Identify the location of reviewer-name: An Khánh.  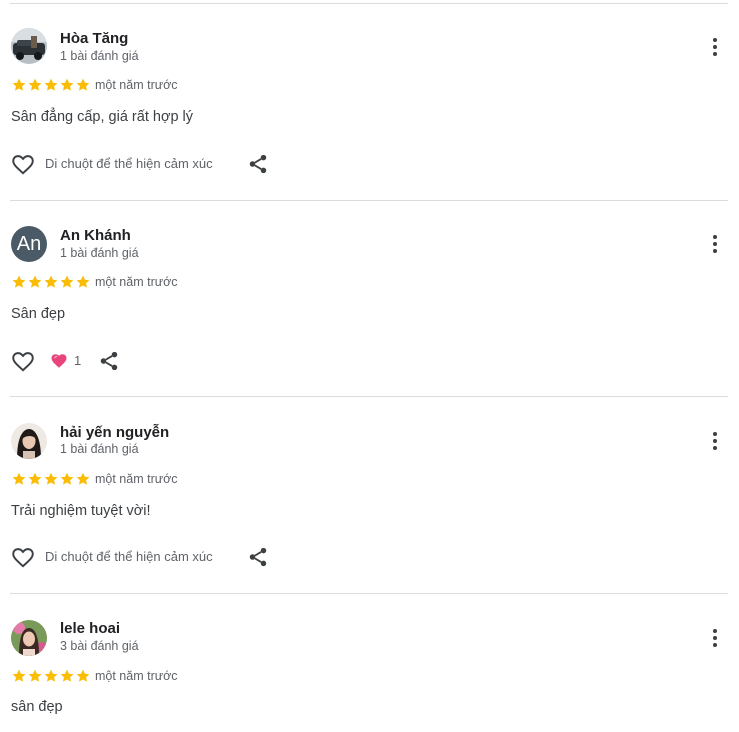
(95, 235).